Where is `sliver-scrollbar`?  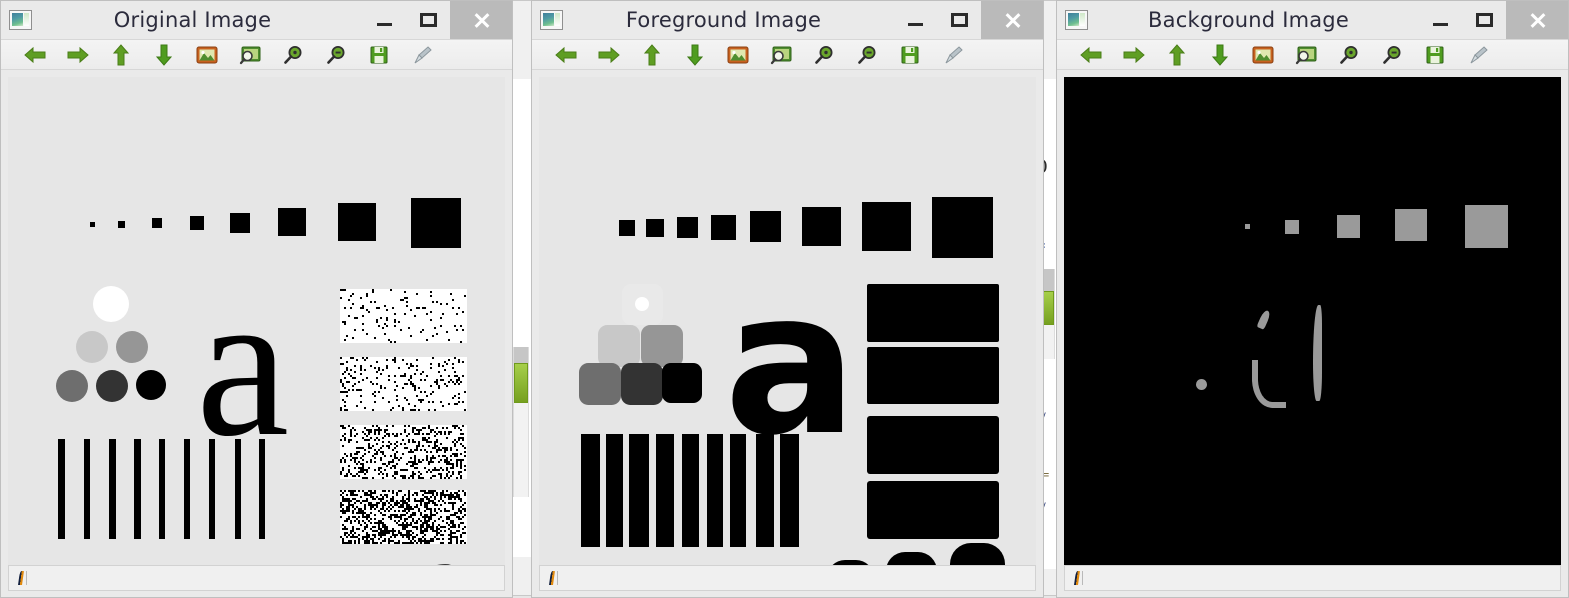 sliver-scrollbar is located at coordinates (521, 422).